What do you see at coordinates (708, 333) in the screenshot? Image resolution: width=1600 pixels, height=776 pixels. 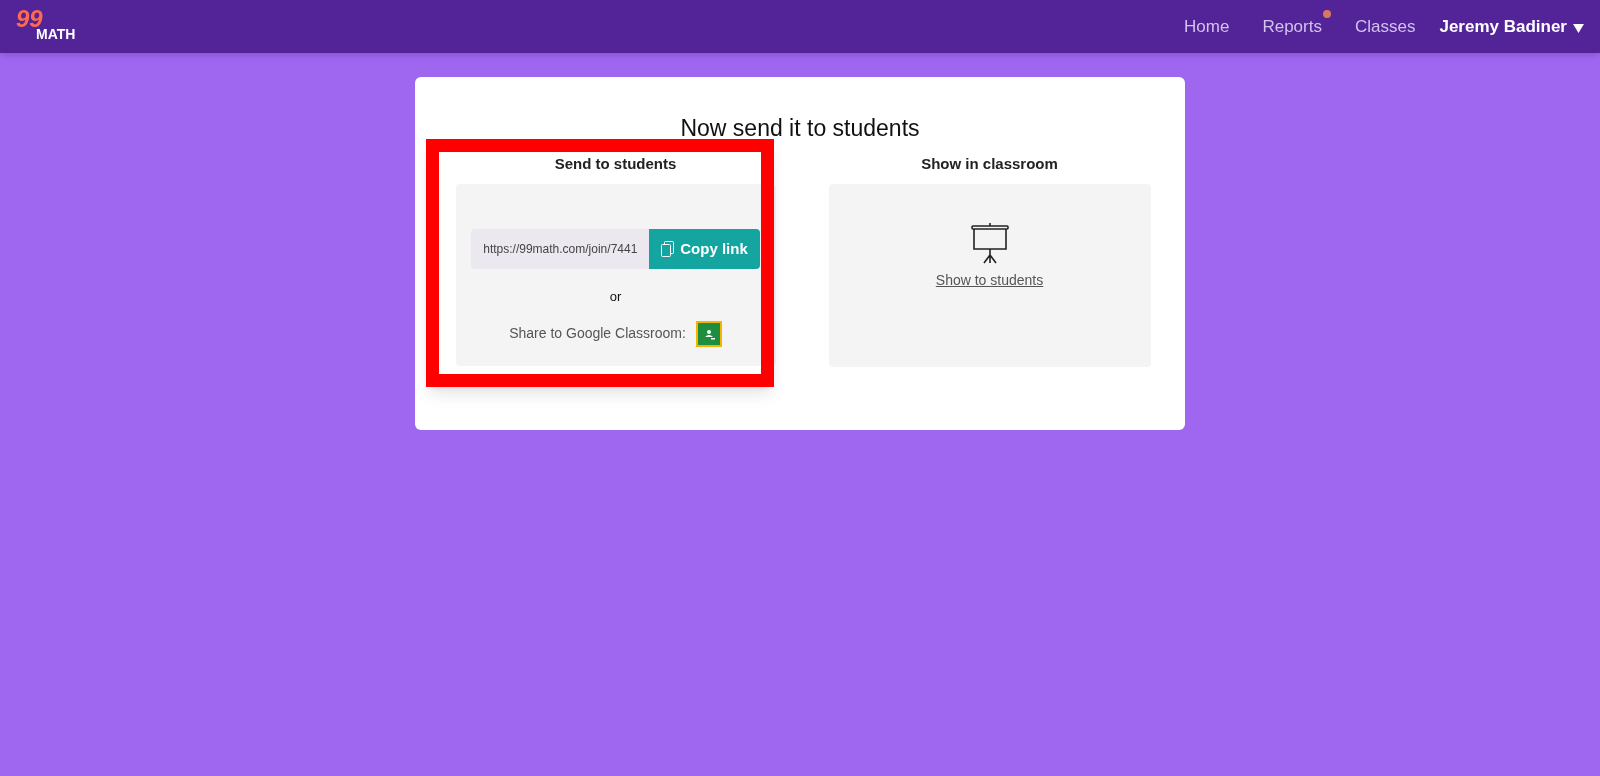 I see `classroom-share-icon` at bounding box center [708, 333].